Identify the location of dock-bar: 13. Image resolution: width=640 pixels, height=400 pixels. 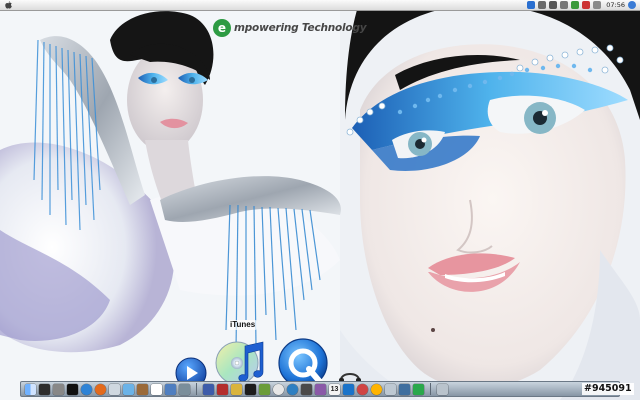
(320, 389).